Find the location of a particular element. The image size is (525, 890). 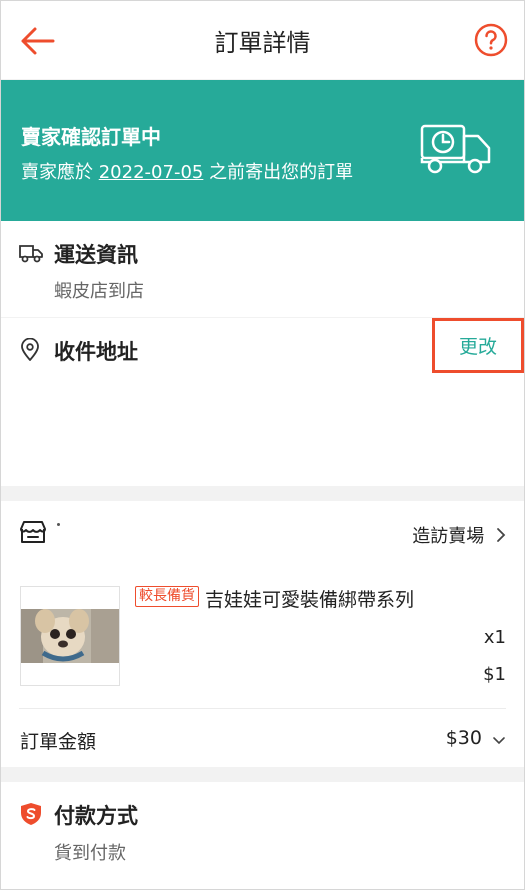

order-total-divider is located at coordinates (262, 708).